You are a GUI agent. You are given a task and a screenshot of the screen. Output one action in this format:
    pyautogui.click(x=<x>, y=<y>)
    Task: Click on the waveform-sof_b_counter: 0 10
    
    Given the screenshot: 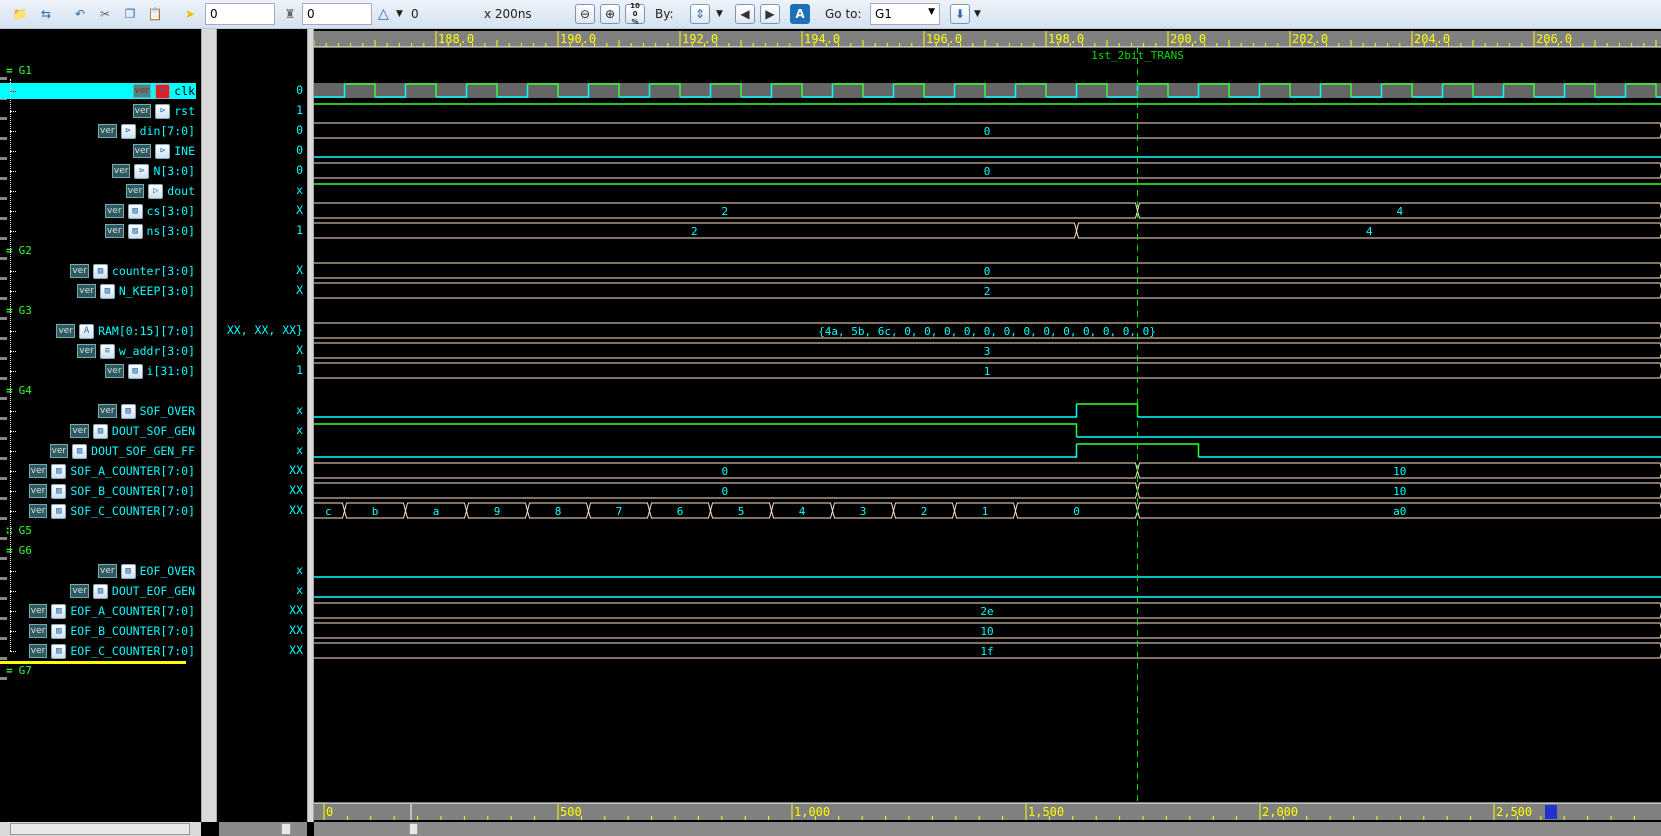 What is the action you would take?
    pyautogui.click(x=987, y=490)
    